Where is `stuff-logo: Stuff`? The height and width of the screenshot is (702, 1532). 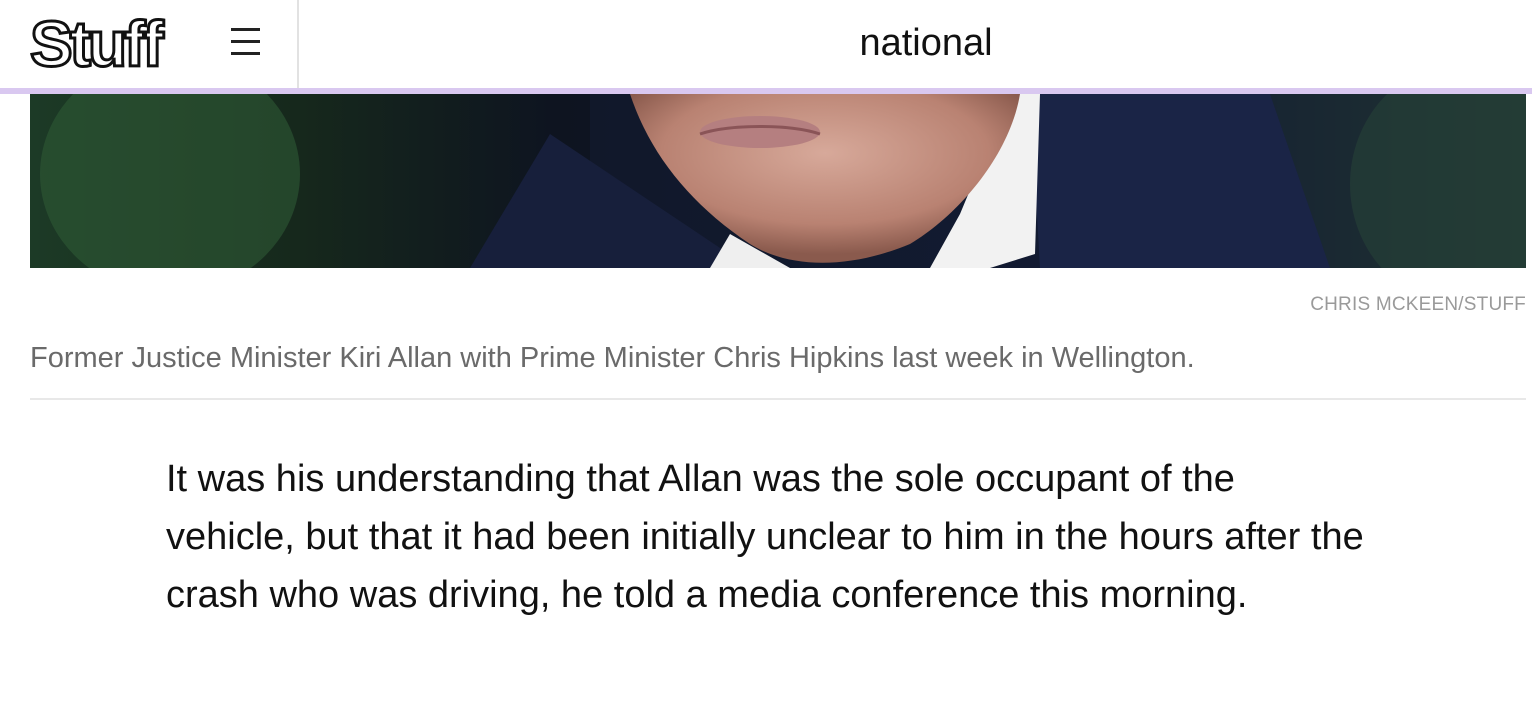 stuff-logo: Stuff is located at coordinates (116, 43).